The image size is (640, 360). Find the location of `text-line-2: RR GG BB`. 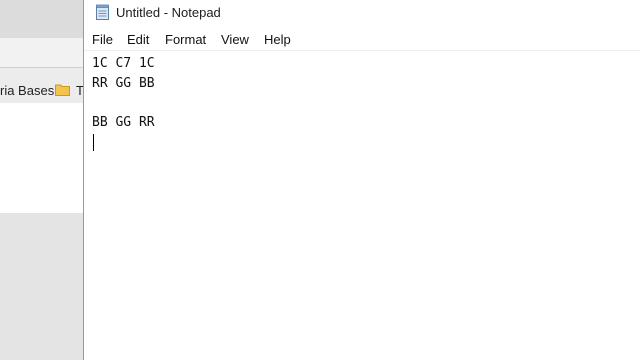

text-line-2: RR GG BB is located at coordinates (123, 83).